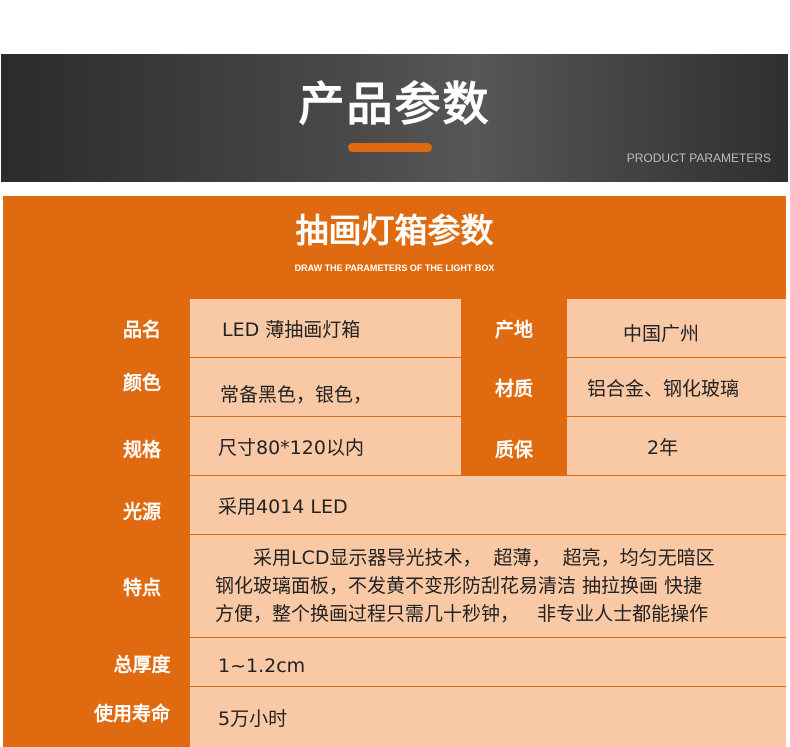 The width and height of the screenshot is (790, 747). I want to click on label-lifespan: 使用寿命, so click(132, 717).